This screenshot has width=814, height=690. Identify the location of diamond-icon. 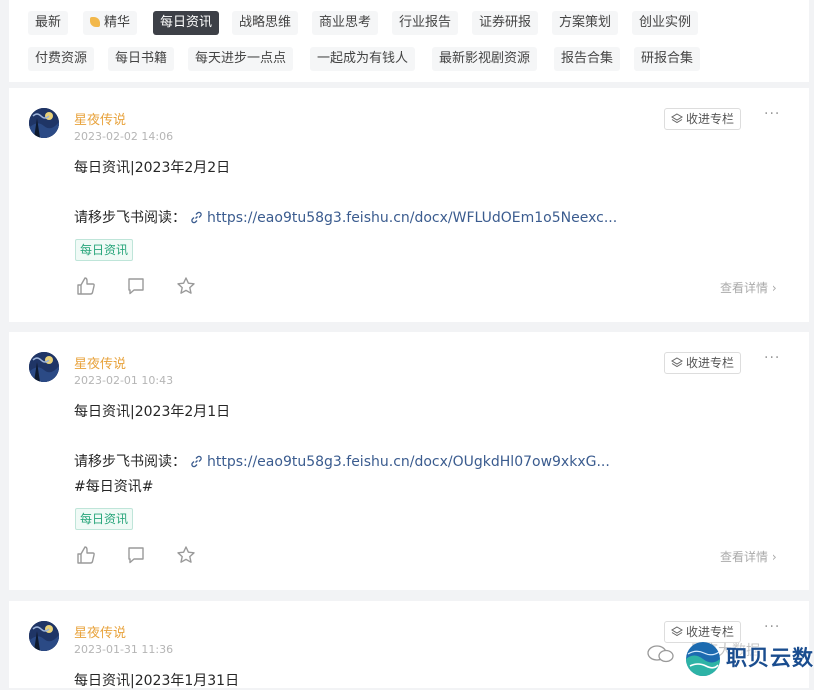
(95, 22).